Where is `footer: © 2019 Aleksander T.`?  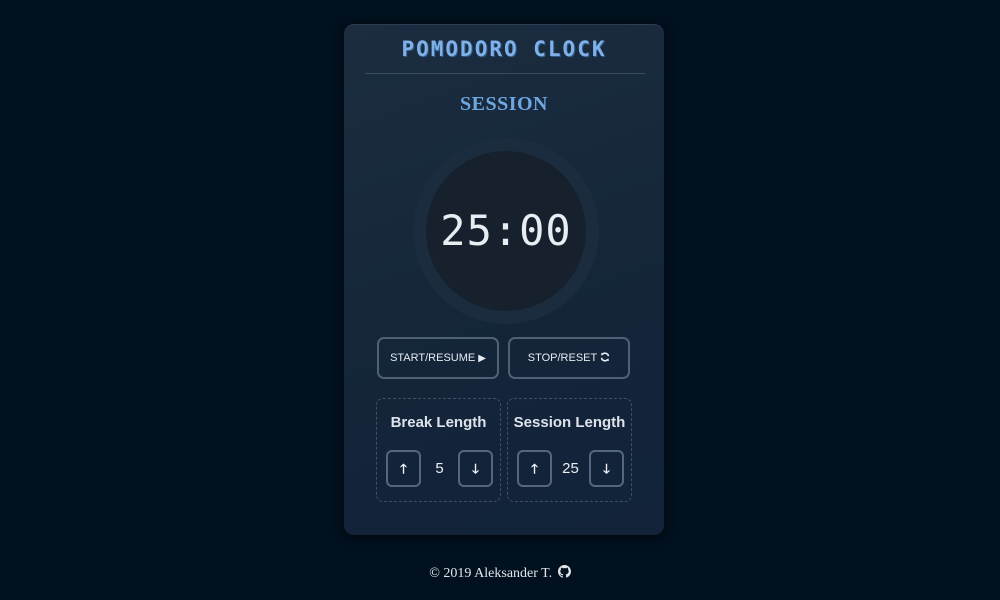
footer: © 2019 Aleksander T. is located at coordinates (500, 573).